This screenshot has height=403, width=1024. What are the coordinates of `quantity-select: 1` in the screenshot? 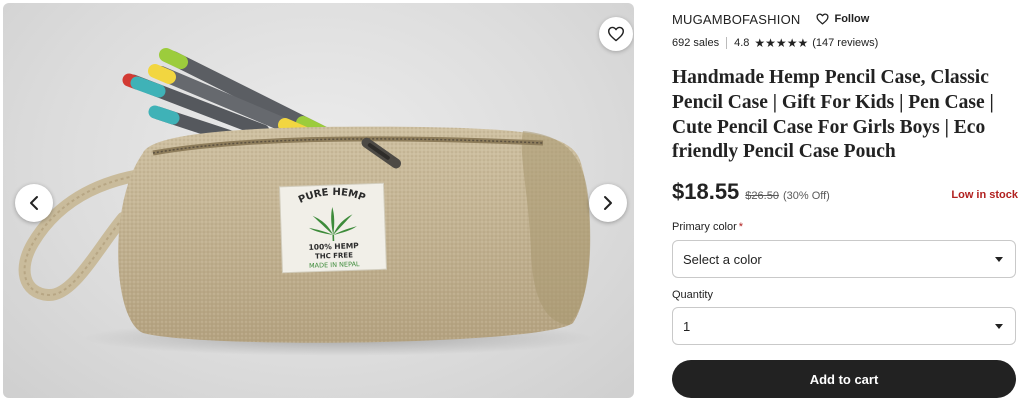 It's located at (844, 326).